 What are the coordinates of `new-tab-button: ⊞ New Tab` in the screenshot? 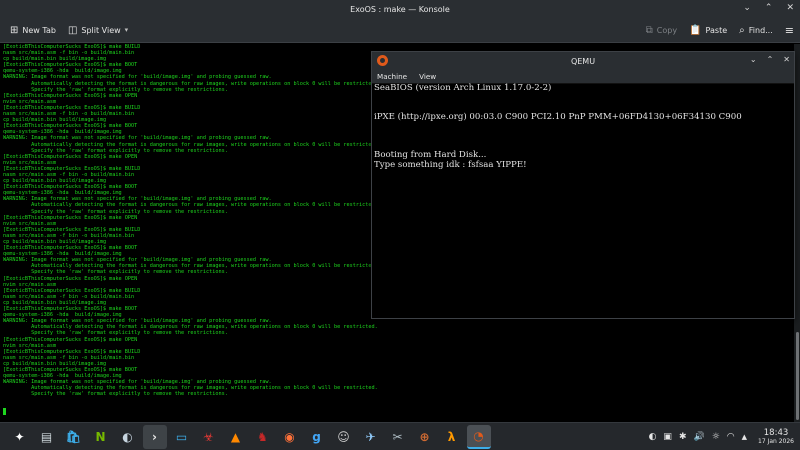 It's located at (33, 30).